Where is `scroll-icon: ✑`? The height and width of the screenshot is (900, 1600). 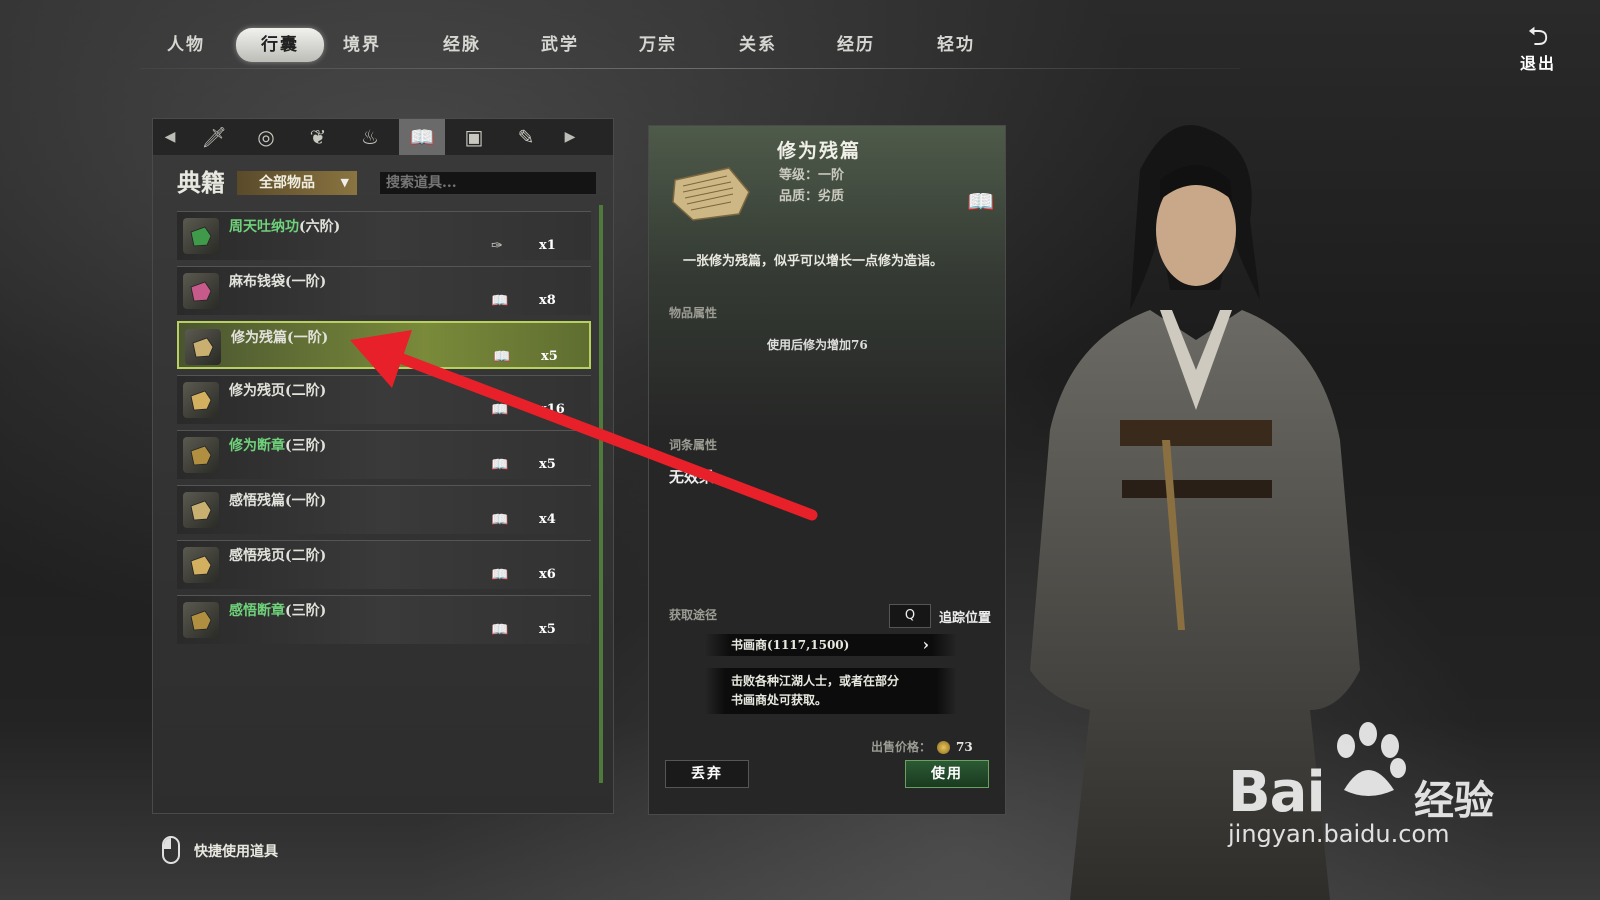 scroll-icon: ✑ is located at coordinates (497, 246).